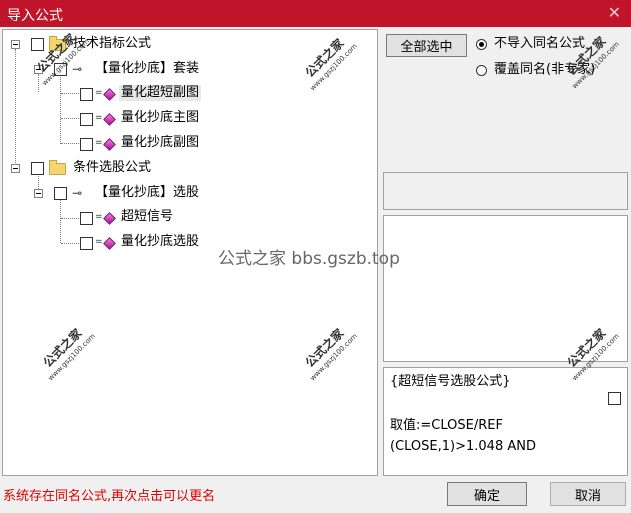 This screenshot has height=513, width=631. What do you see at coordinates (77, 193) in the screenshot?
I see `key-icon: ⊸` at bounding box center [77, 193].